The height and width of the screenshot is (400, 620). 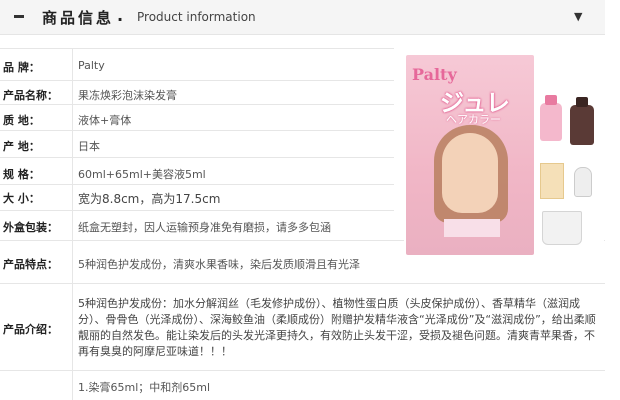 I want to click on column-divider, so click(x=72, y=224).